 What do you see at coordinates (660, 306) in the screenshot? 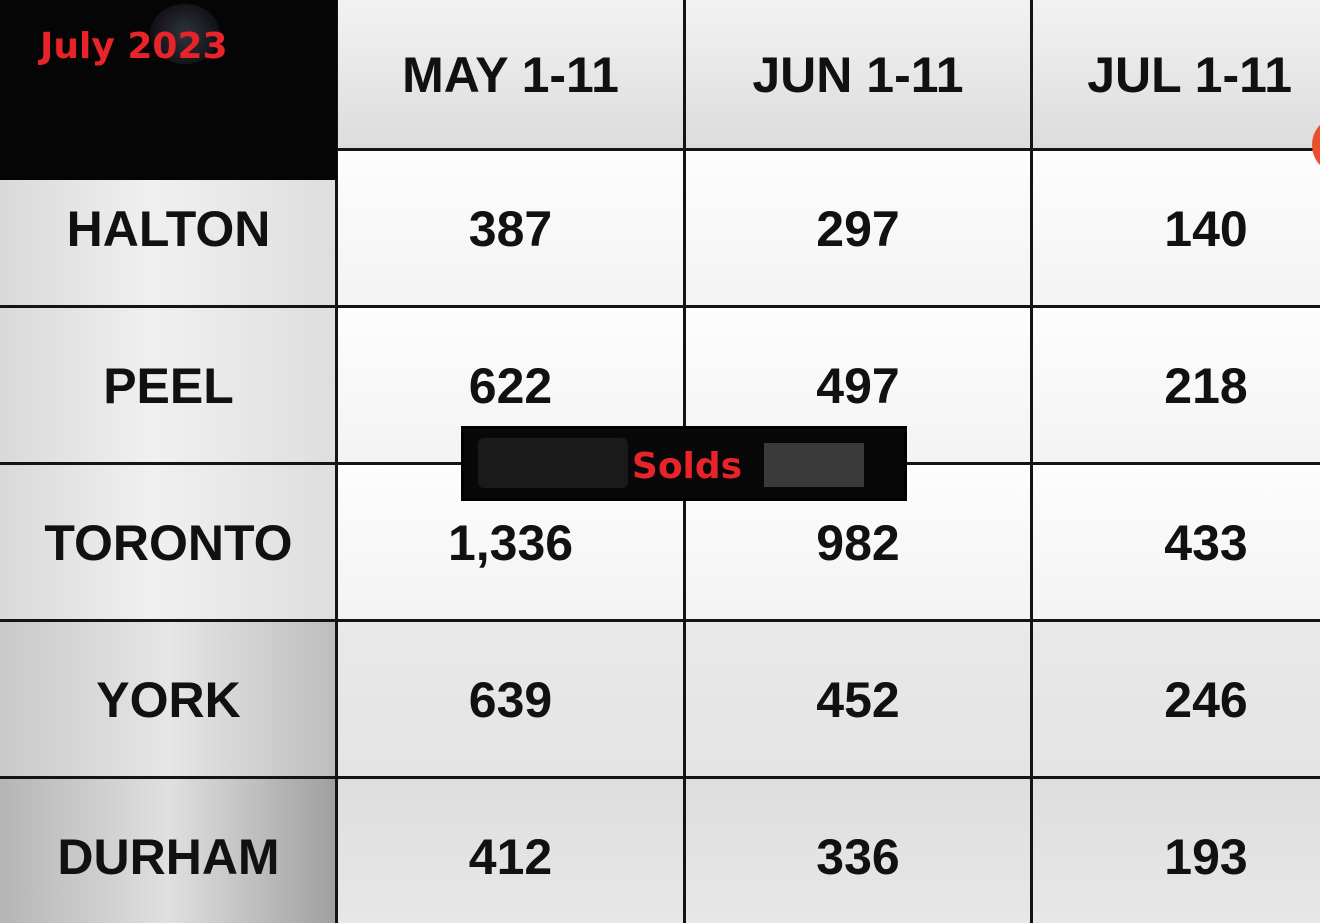
I see `grid-line-h2` at bounding box center [660, 306].